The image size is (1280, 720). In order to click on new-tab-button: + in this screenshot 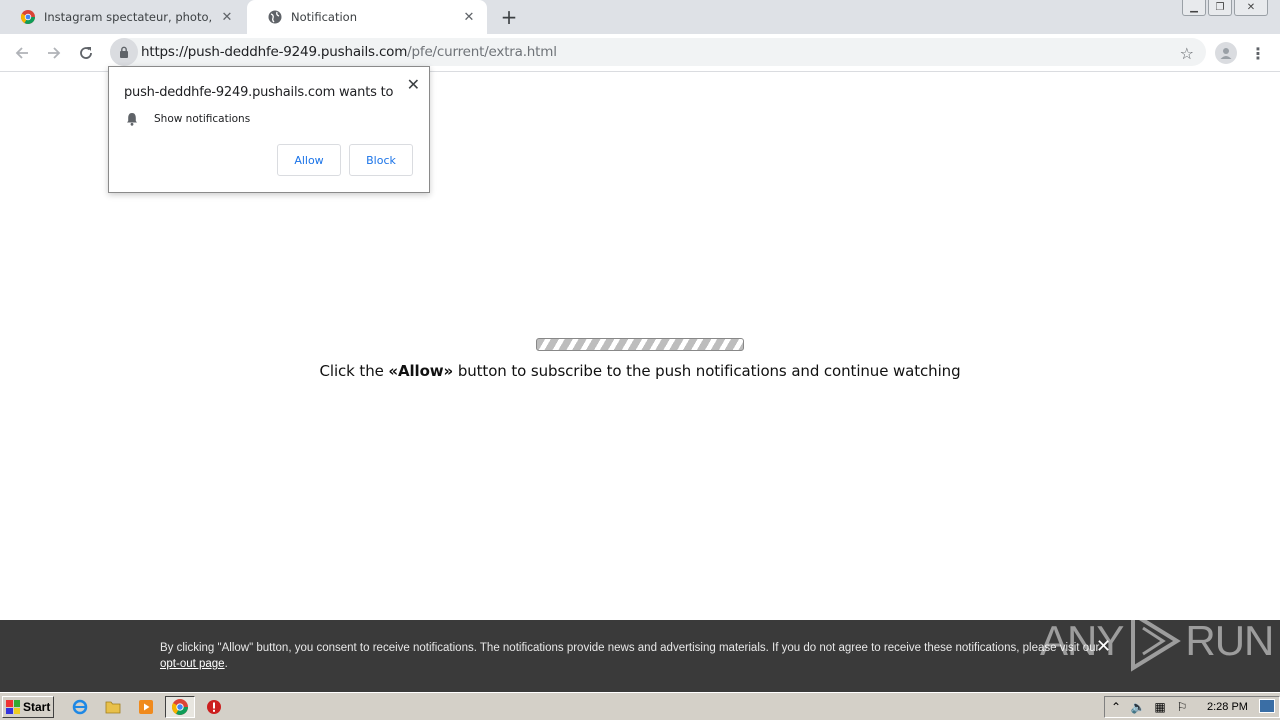, I will do `click(509, 17)`.